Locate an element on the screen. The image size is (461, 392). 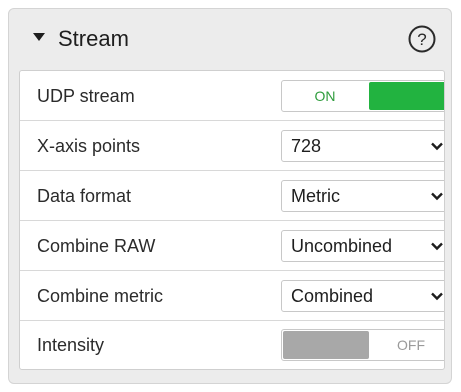
udp-stream-toggle: ON is located at coordinates (362, 96).